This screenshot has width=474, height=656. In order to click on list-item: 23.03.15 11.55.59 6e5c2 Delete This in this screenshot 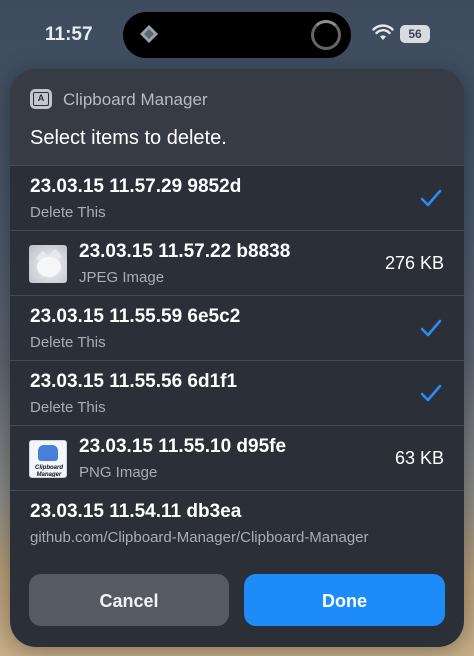, I will do `click(237, 327)`.